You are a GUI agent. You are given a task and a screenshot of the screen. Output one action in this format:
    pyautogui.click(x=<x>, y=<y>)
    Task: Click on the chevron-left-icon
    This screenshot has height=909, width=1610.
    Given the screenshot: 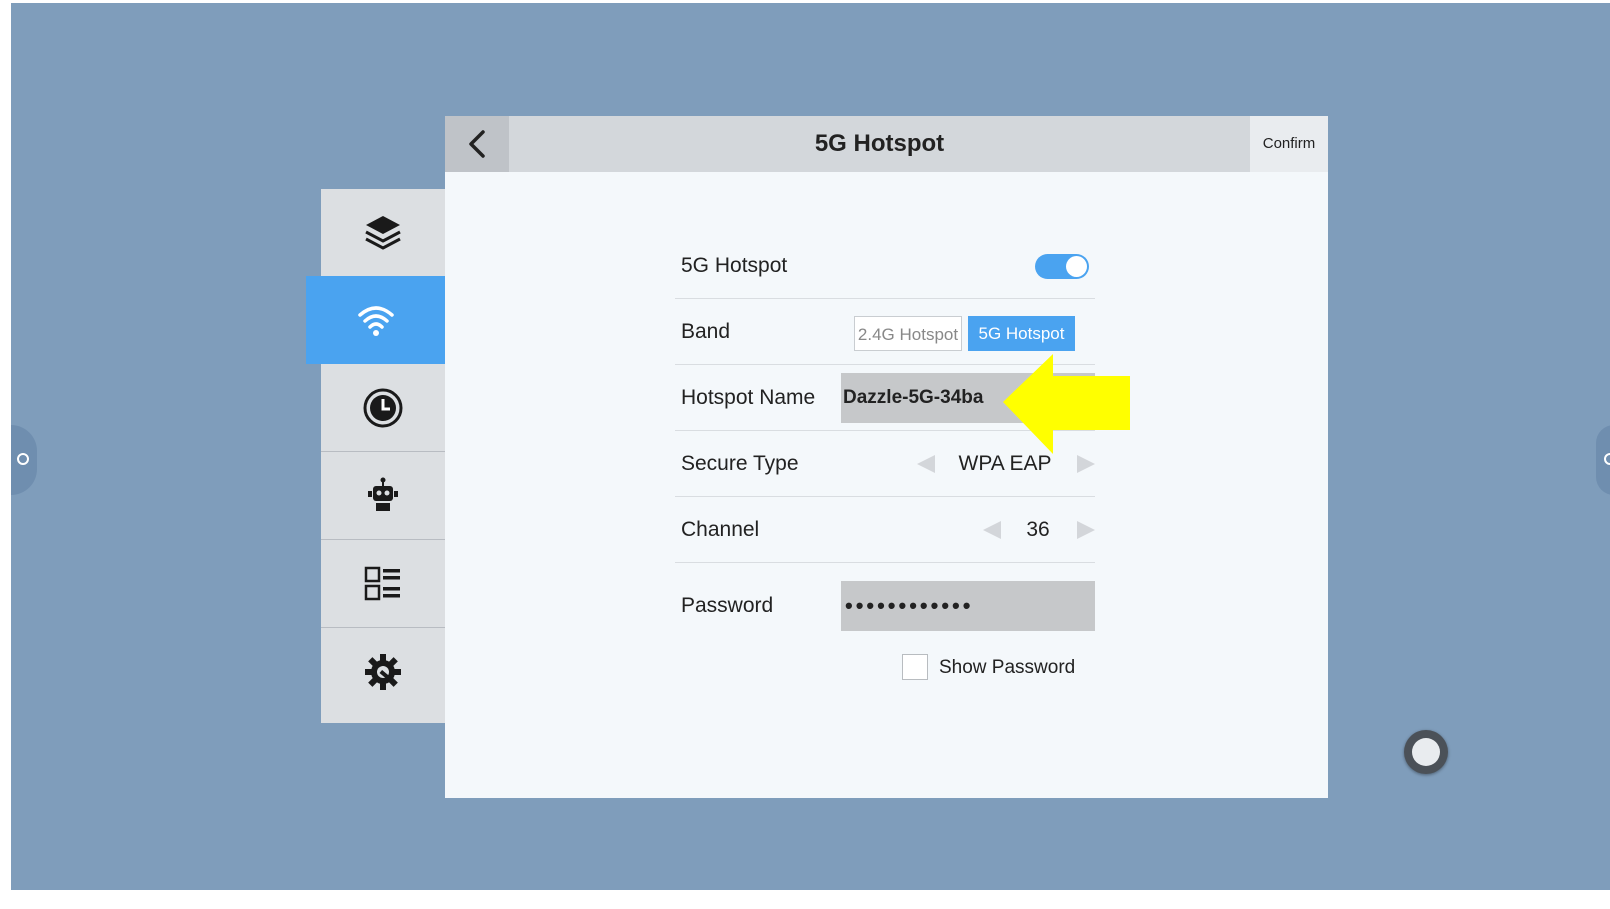 What is the action you would take?
    pyautogui.click(x=477, y=144)
    